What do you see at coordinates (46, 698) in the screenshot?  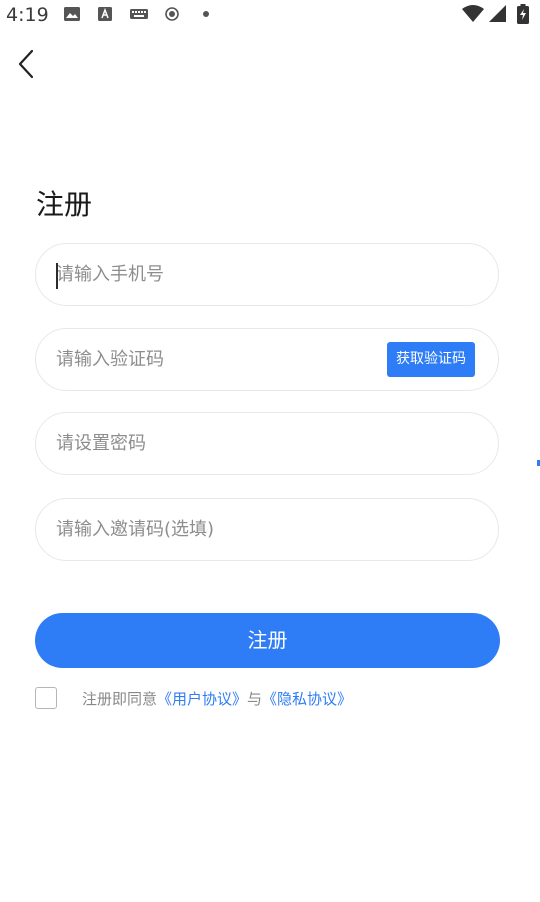 I see `agree-checkbox` at bounding box center [46, 698].